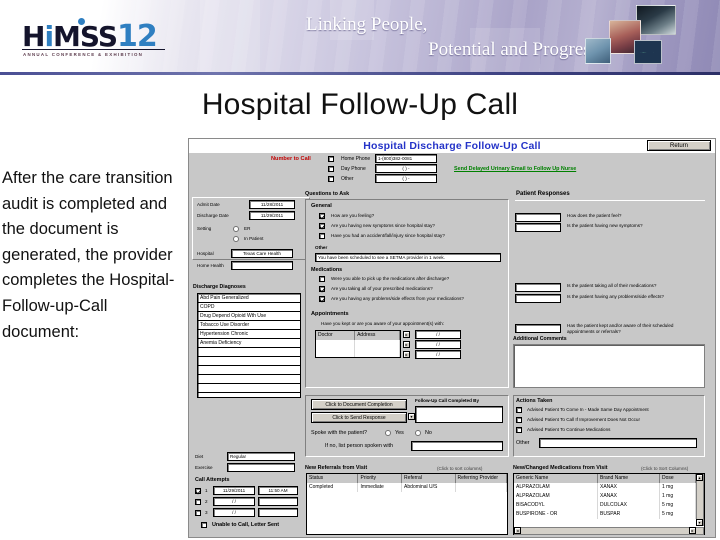  Describe the element at coordinates (406, 168) in the screenshot. I see `day-phone-field: ( ) -` at that location.